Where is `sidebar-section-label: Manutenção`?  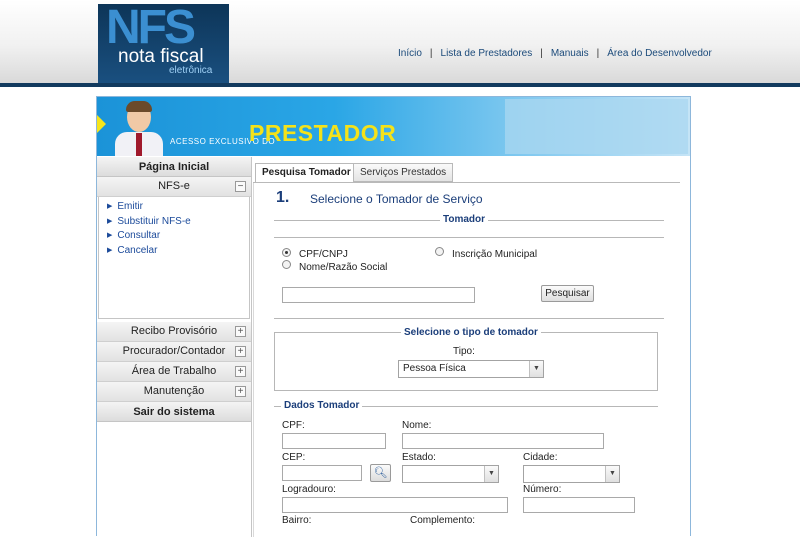
sidebar-section-label: Manutenção is located at coordinates (174, 391).